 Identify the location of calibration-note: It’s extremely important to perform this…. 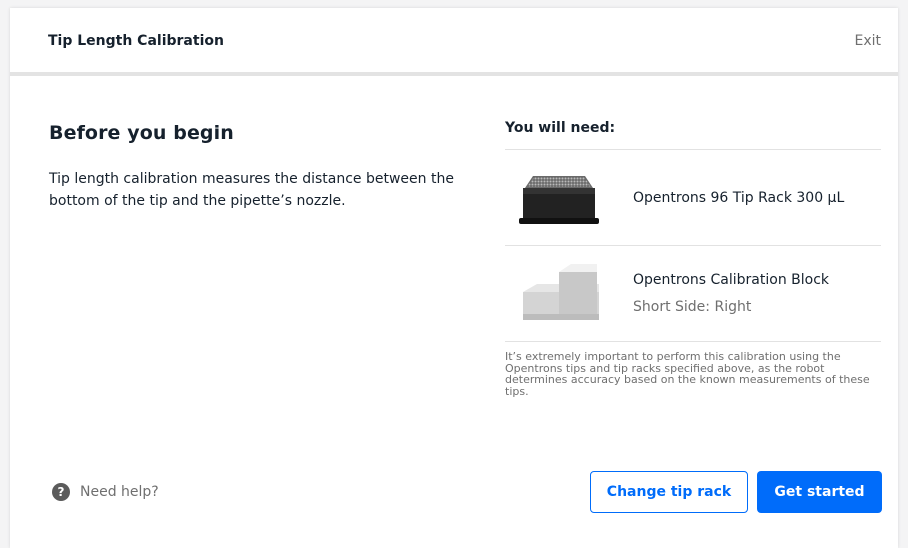
(687, 374).